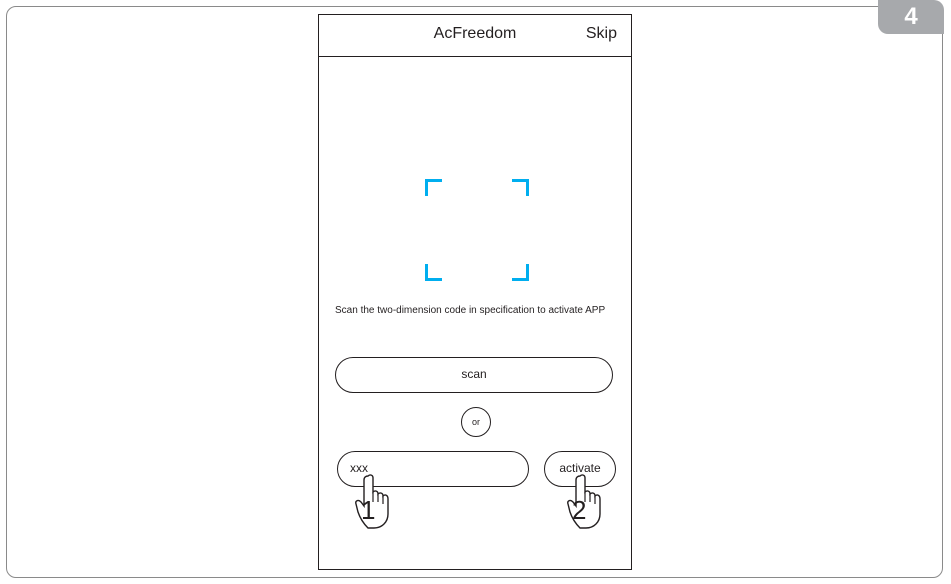 Image resolution: width=951 pixels, height=584 pixels. I want to click on callout-number: 2, so click(579, 510).